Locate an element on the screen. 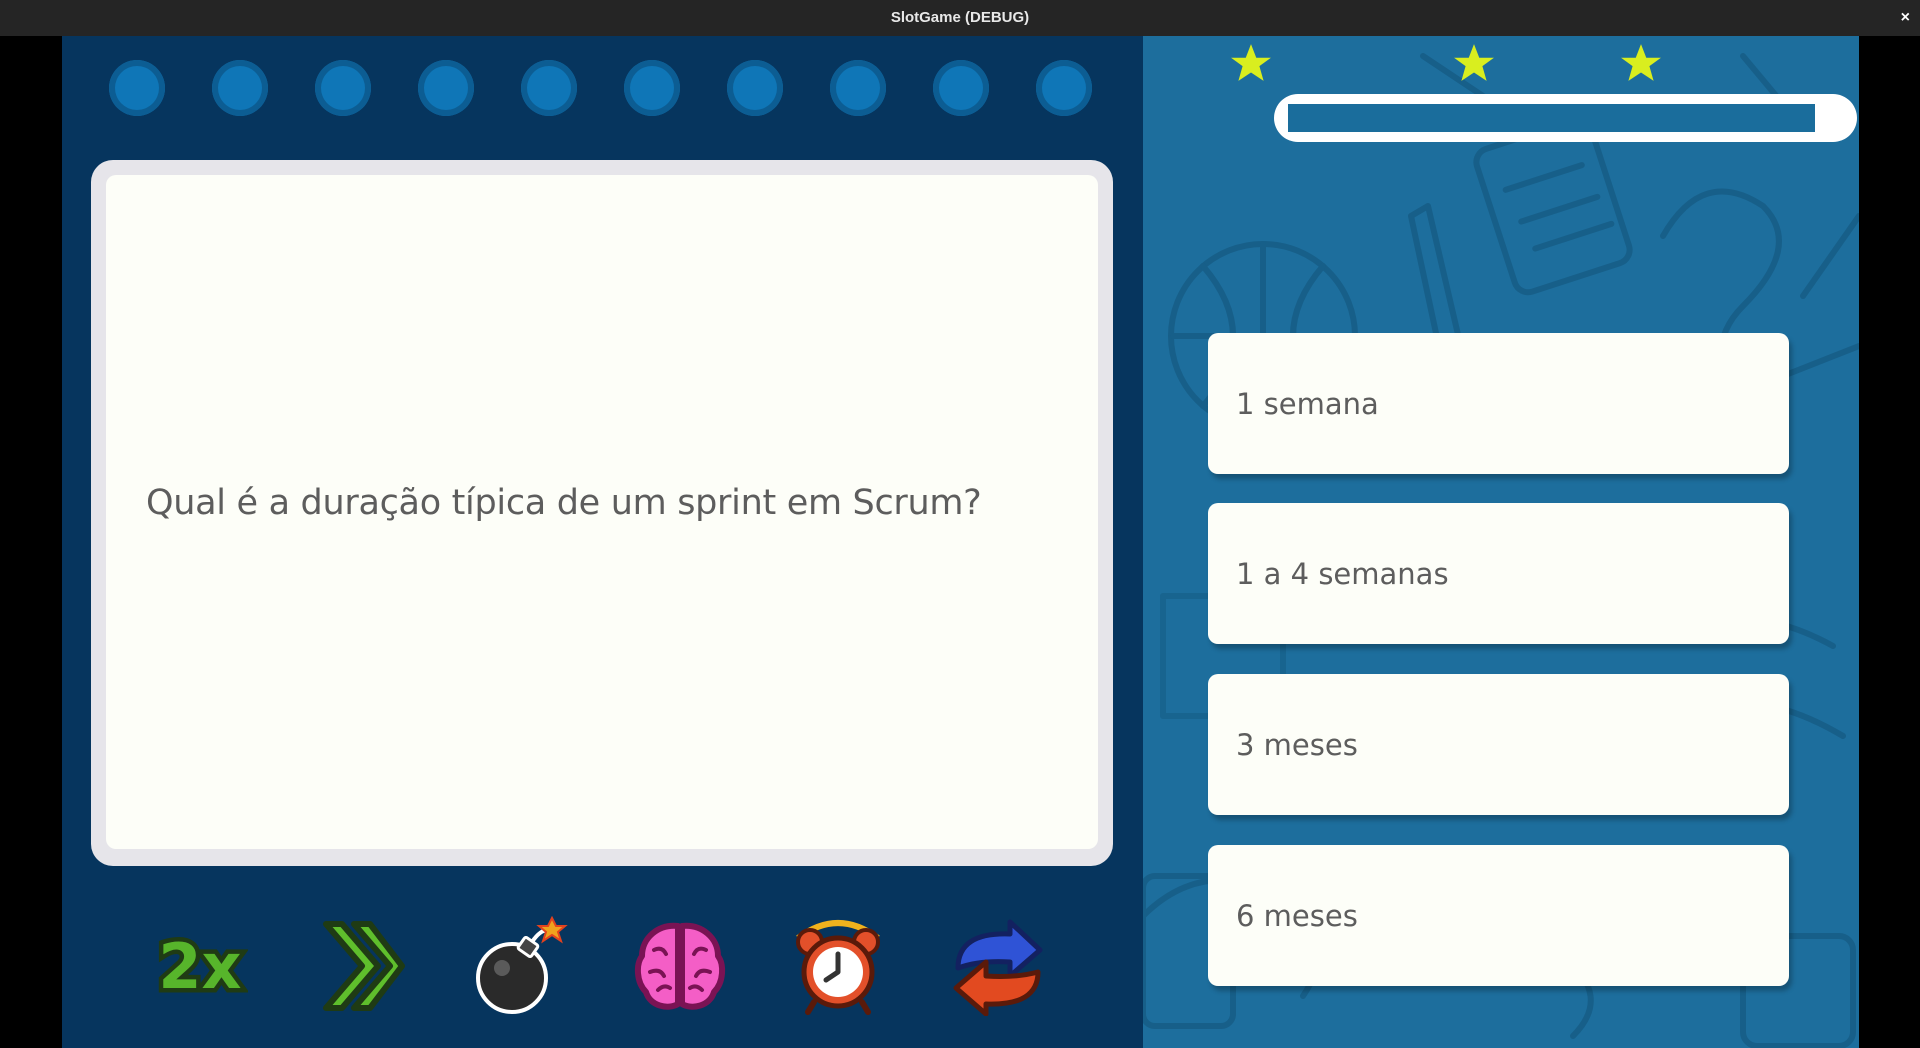  brain-icon is located at coordinates (680, 966).